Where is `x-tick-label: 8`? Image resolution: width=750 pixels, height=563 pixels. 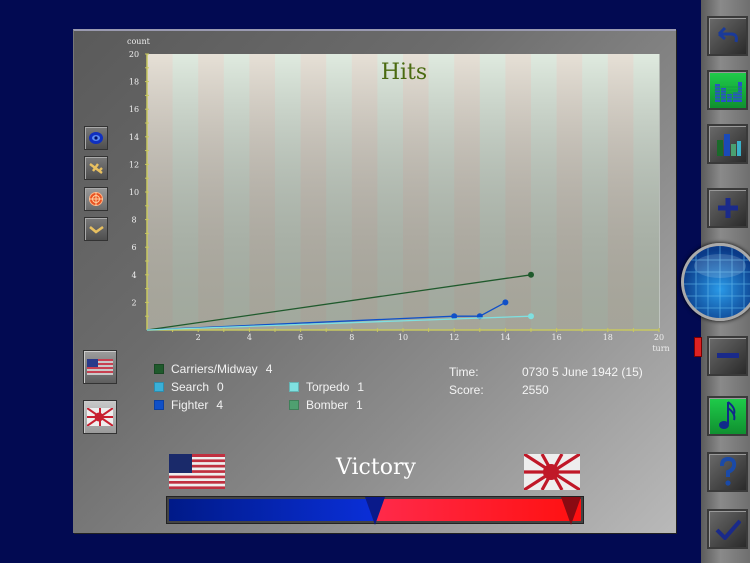 x-tick-label: 8 is located at coordinates (351, 337).